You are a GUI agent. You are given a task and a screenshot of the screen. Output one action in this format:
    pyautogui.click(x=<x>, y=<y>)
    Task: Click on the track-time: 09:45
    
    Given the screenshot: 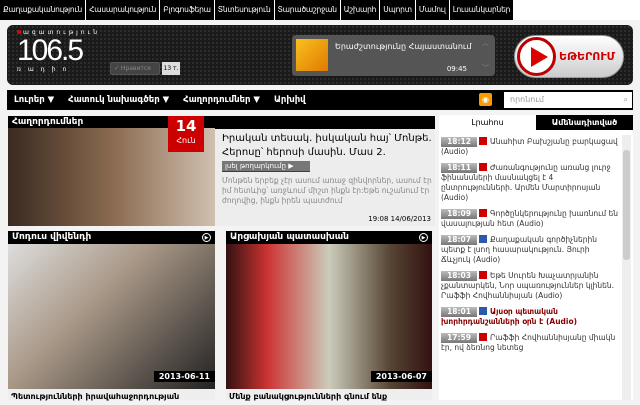 What is the action you would take?
    pyautogui.click(x=456, y=69)
    